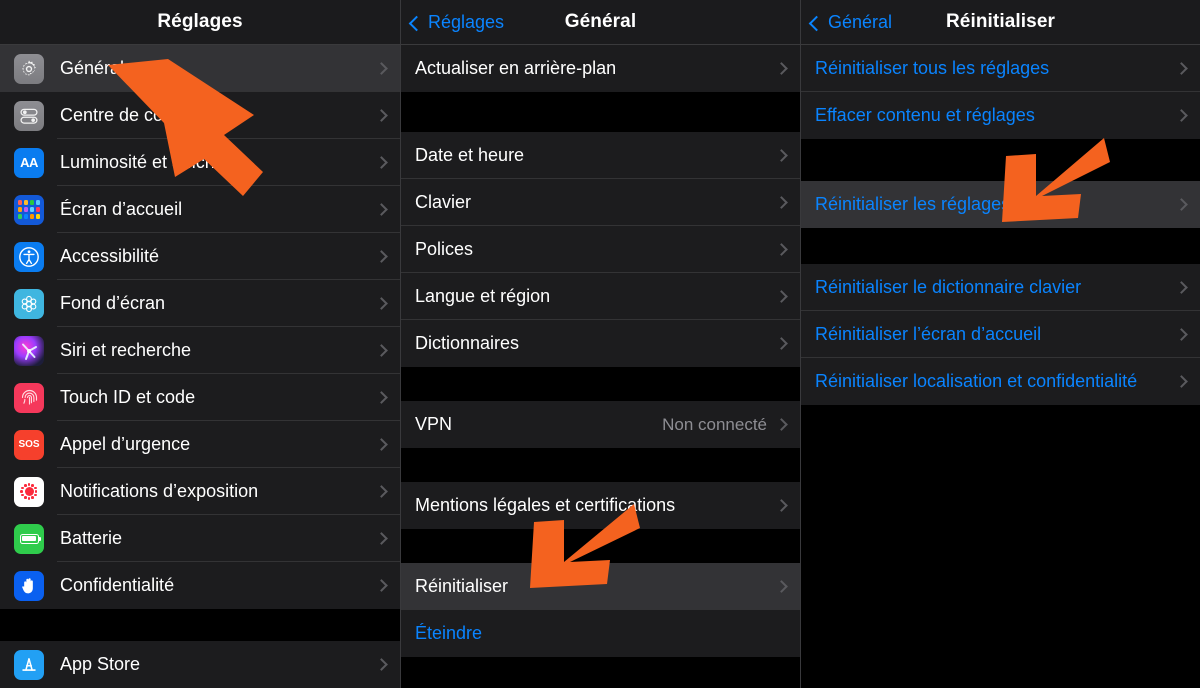 The height and width of the screenshot is (688, 1200). What do you see at coordinates (545, 505) in the screenshot?
I see `list-item-label: Mentions légales et certifications` at bounding box center [545, 505].